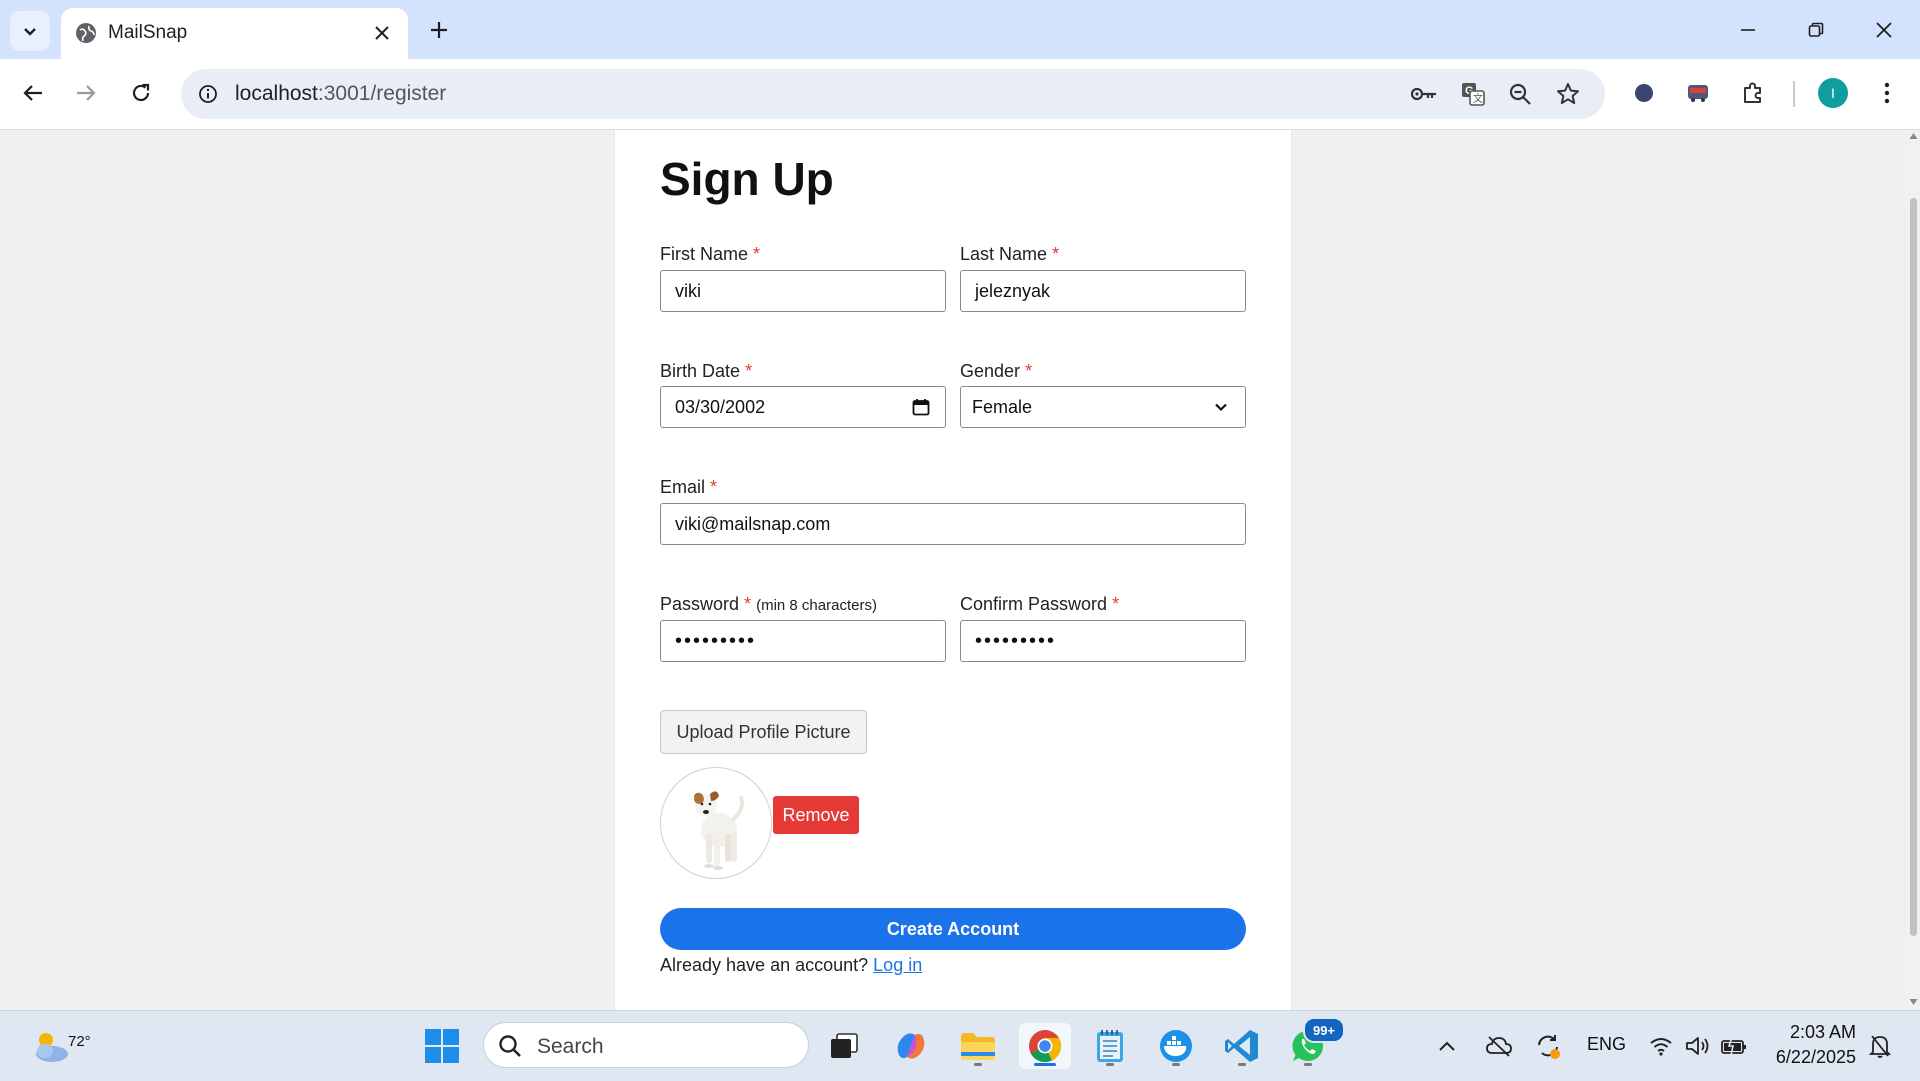  I want to click on site-info-button, so click(208, 94).